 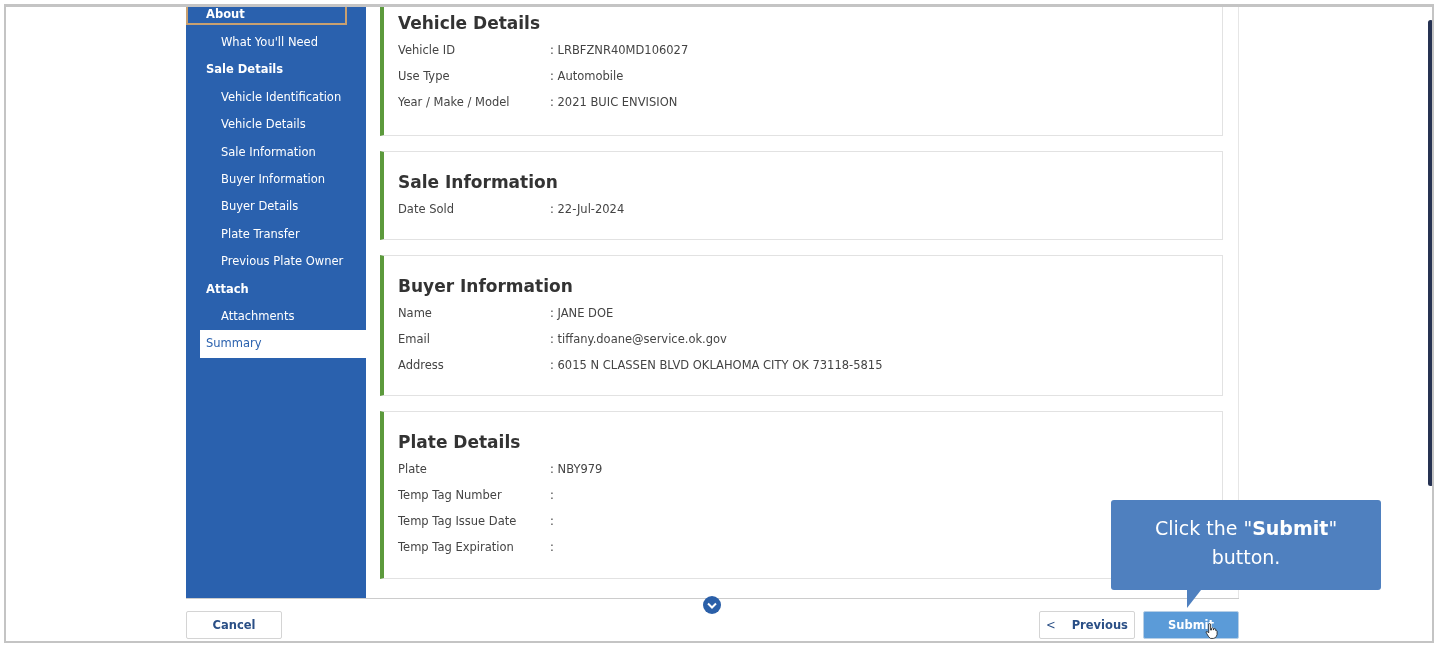 What do you see at coordinates (276, 289) in the screenshot?
I see `nav-item: Attach` at bounding box center [276, 289].